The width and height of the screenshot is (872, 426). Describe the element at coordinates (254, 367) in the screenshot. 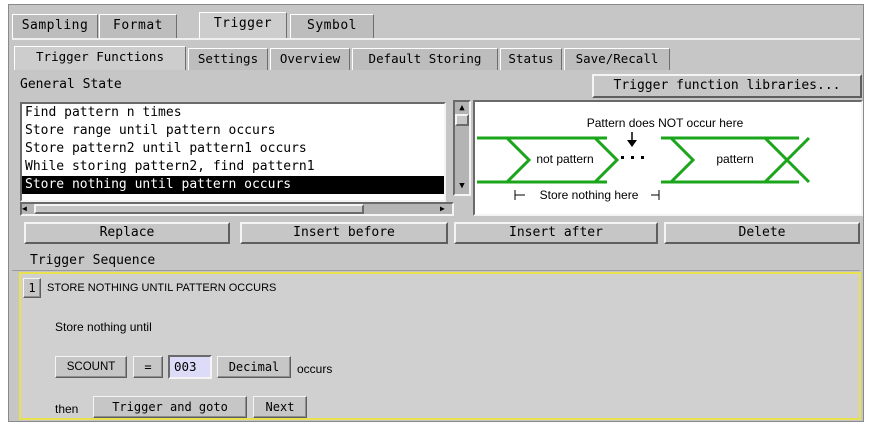

I see `base-button: Decimal` at that location.